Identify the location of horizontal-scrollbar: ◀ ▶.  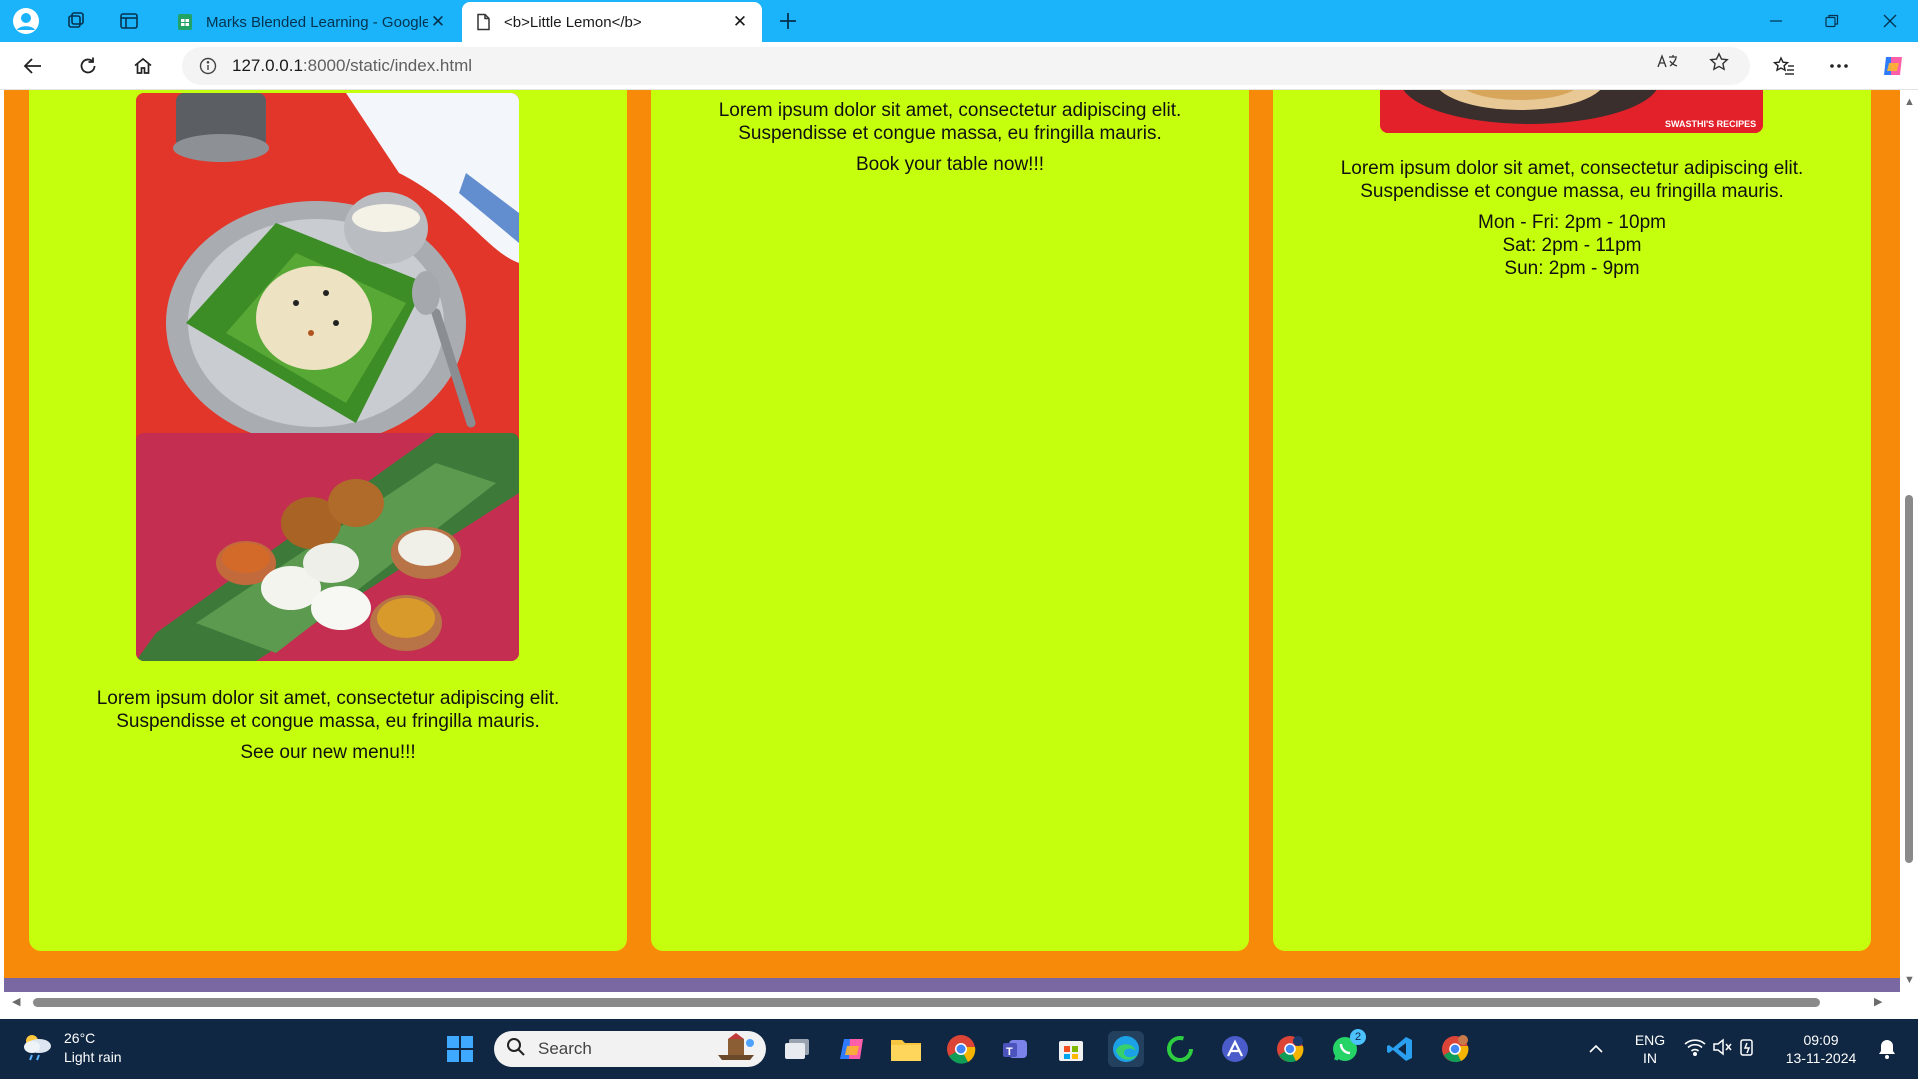
(959, 1002).